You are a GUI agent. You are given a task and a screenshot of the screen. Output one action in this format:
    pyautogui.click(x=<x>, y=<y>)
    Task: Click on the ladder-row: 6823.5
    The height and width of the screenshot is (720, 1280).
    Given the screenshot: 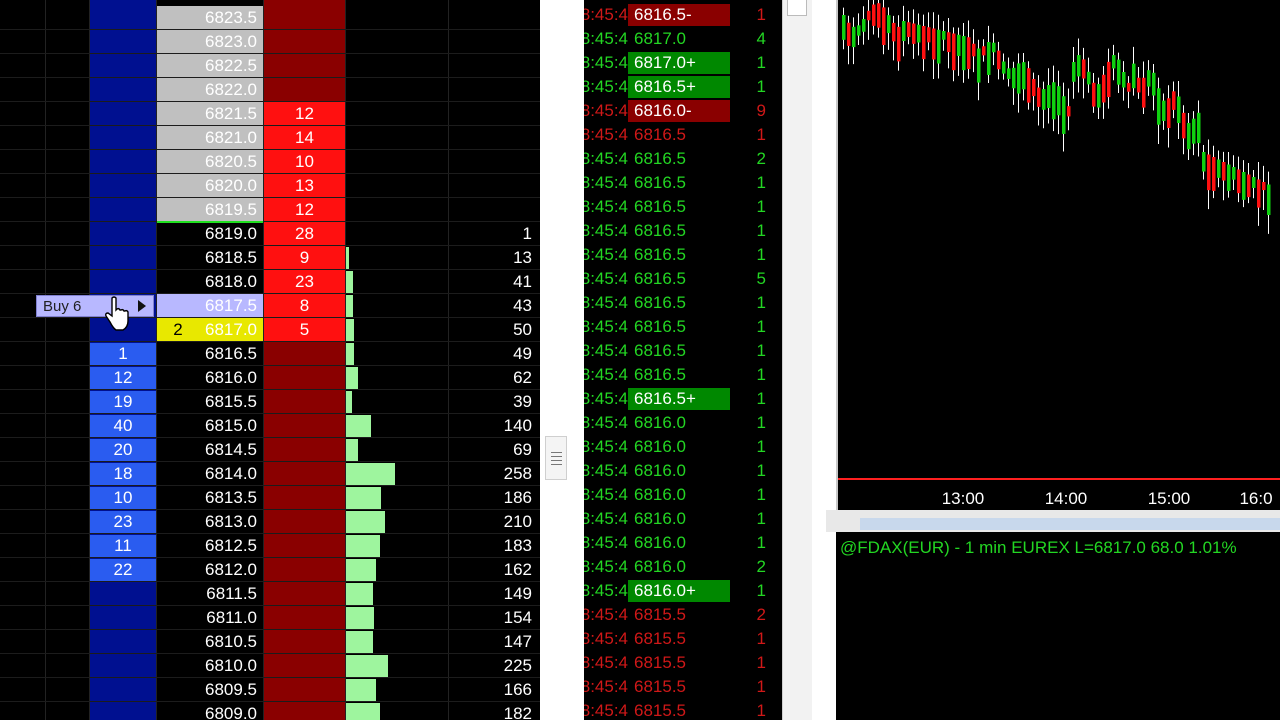 What is the action you would take?
    pyautogui.click(x=270, y=18)
    